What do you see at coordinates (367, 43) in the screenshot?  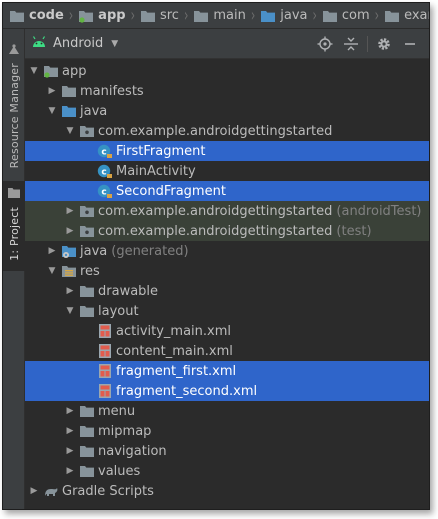 I see `toolbar-divider` at bounding box center [367, 43].